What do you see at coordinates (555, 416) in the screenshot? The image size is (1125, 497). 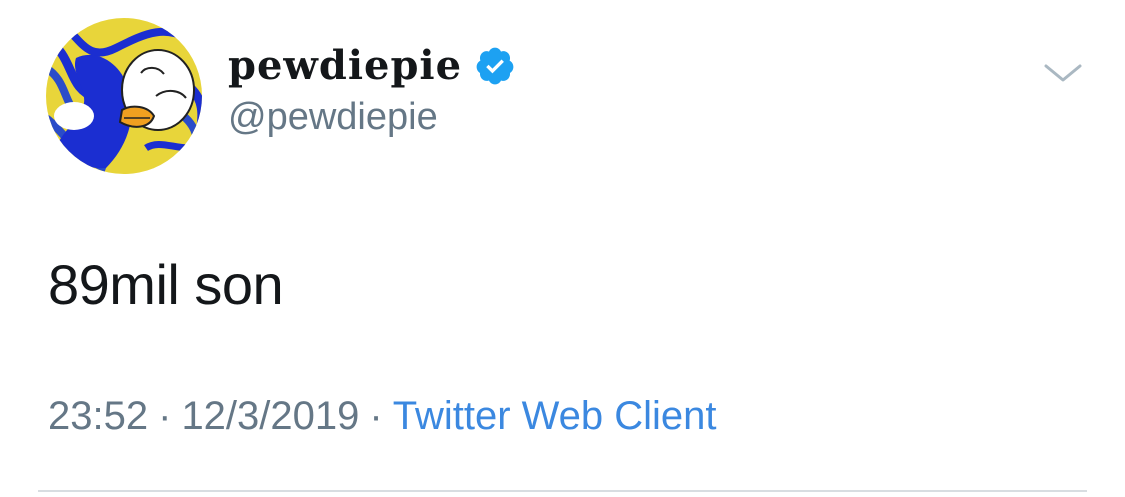 I see `tweet-source-link: Twitter Web Client` at bounding box center [555, 416].